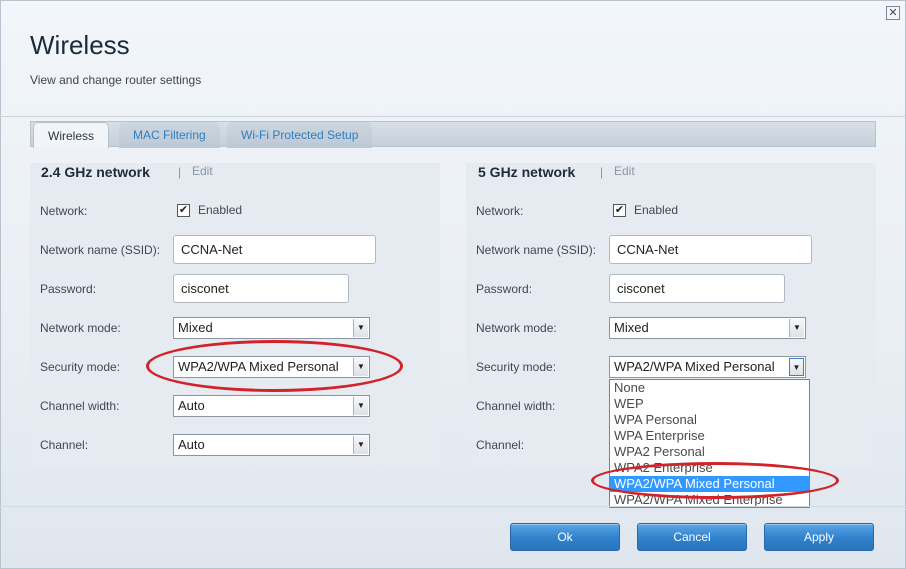  What do you see at coordinates (202, 171) in the screenshot?
I see `edit-link-2-4ghz: Edit` at bounding box center [202, 171].